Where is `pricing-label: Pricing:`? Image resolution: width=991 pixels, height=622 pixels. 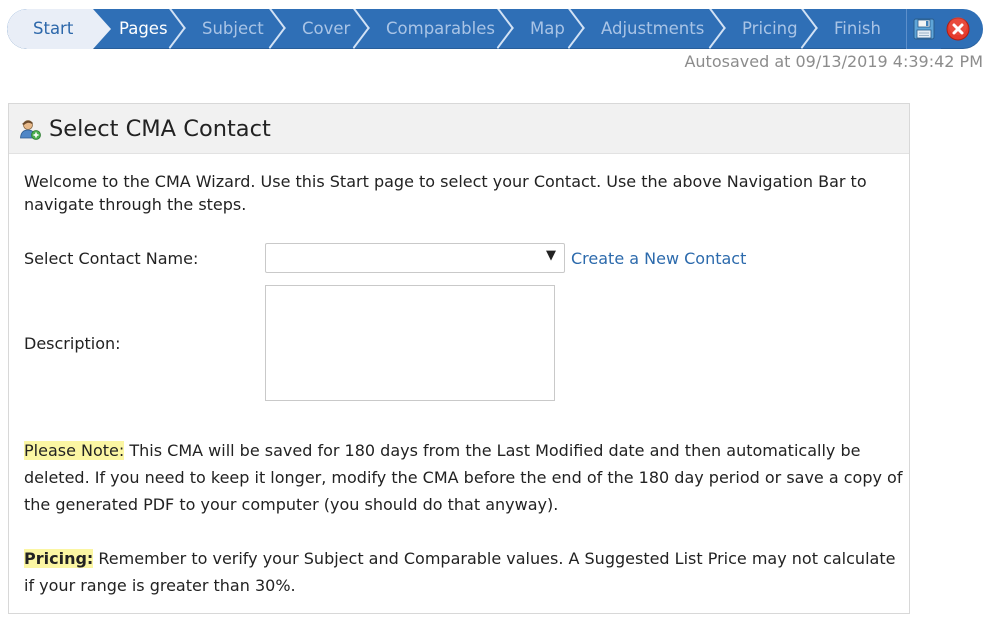
pricing-label: Pricing: is located at coordinates (59, 558).